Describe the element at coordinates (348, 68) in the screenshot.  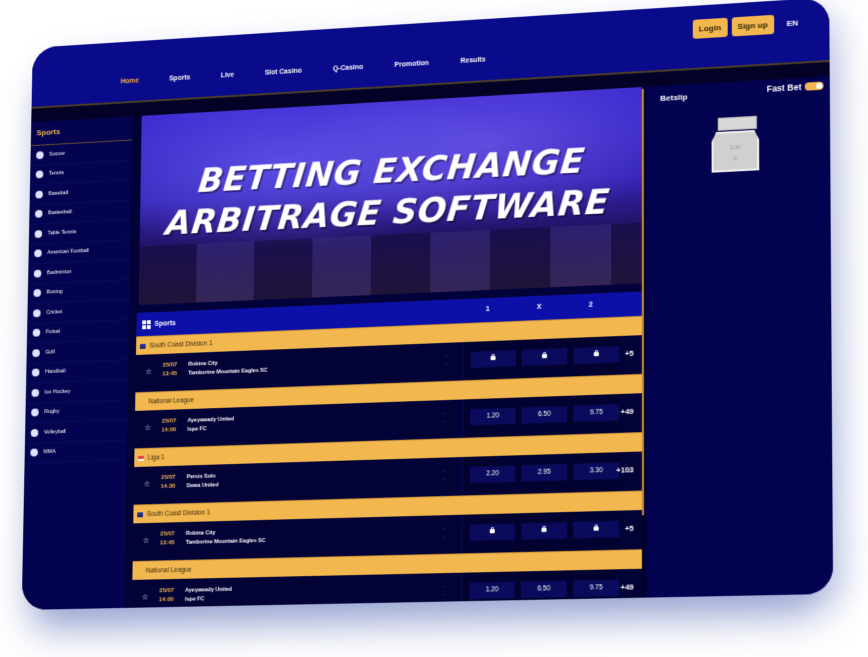
I see `nav-item-q-casino: Q-Casino` at that location.